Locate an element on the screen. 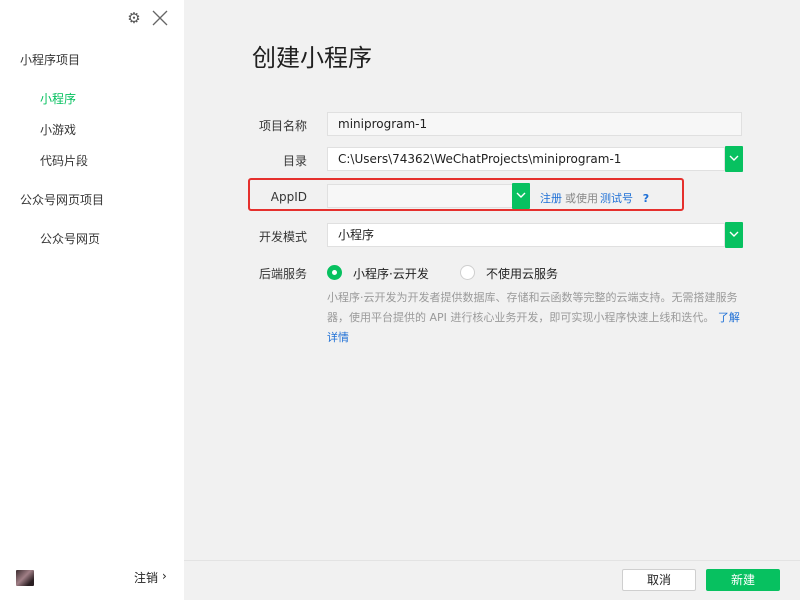  directory-browse-button is located at coordinates (734, 159).